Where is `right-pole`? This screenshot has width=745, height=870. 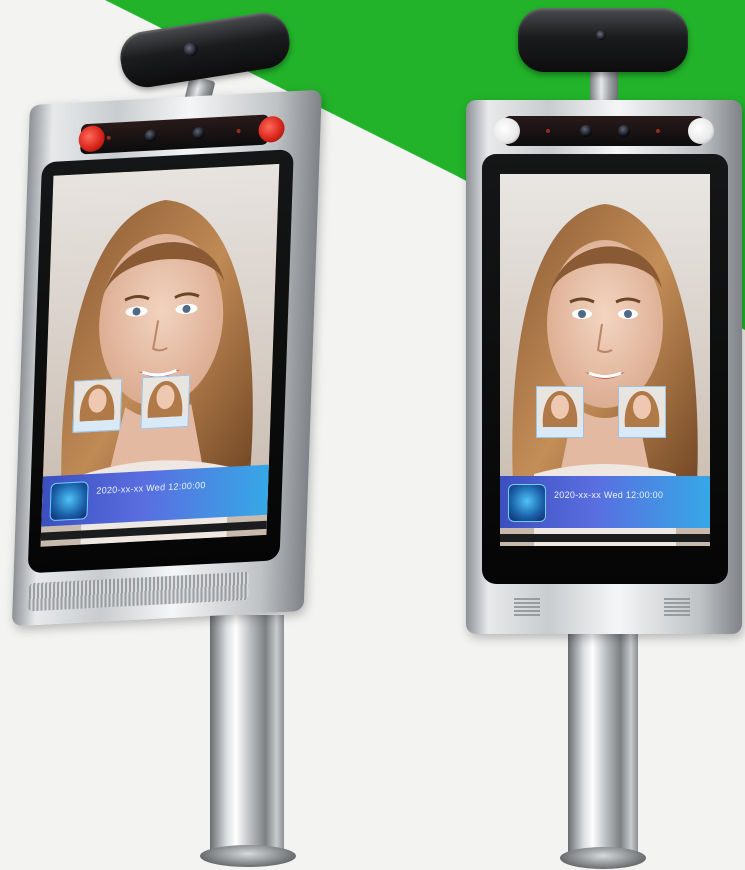 right-pole is located at coordinates (603, 744).